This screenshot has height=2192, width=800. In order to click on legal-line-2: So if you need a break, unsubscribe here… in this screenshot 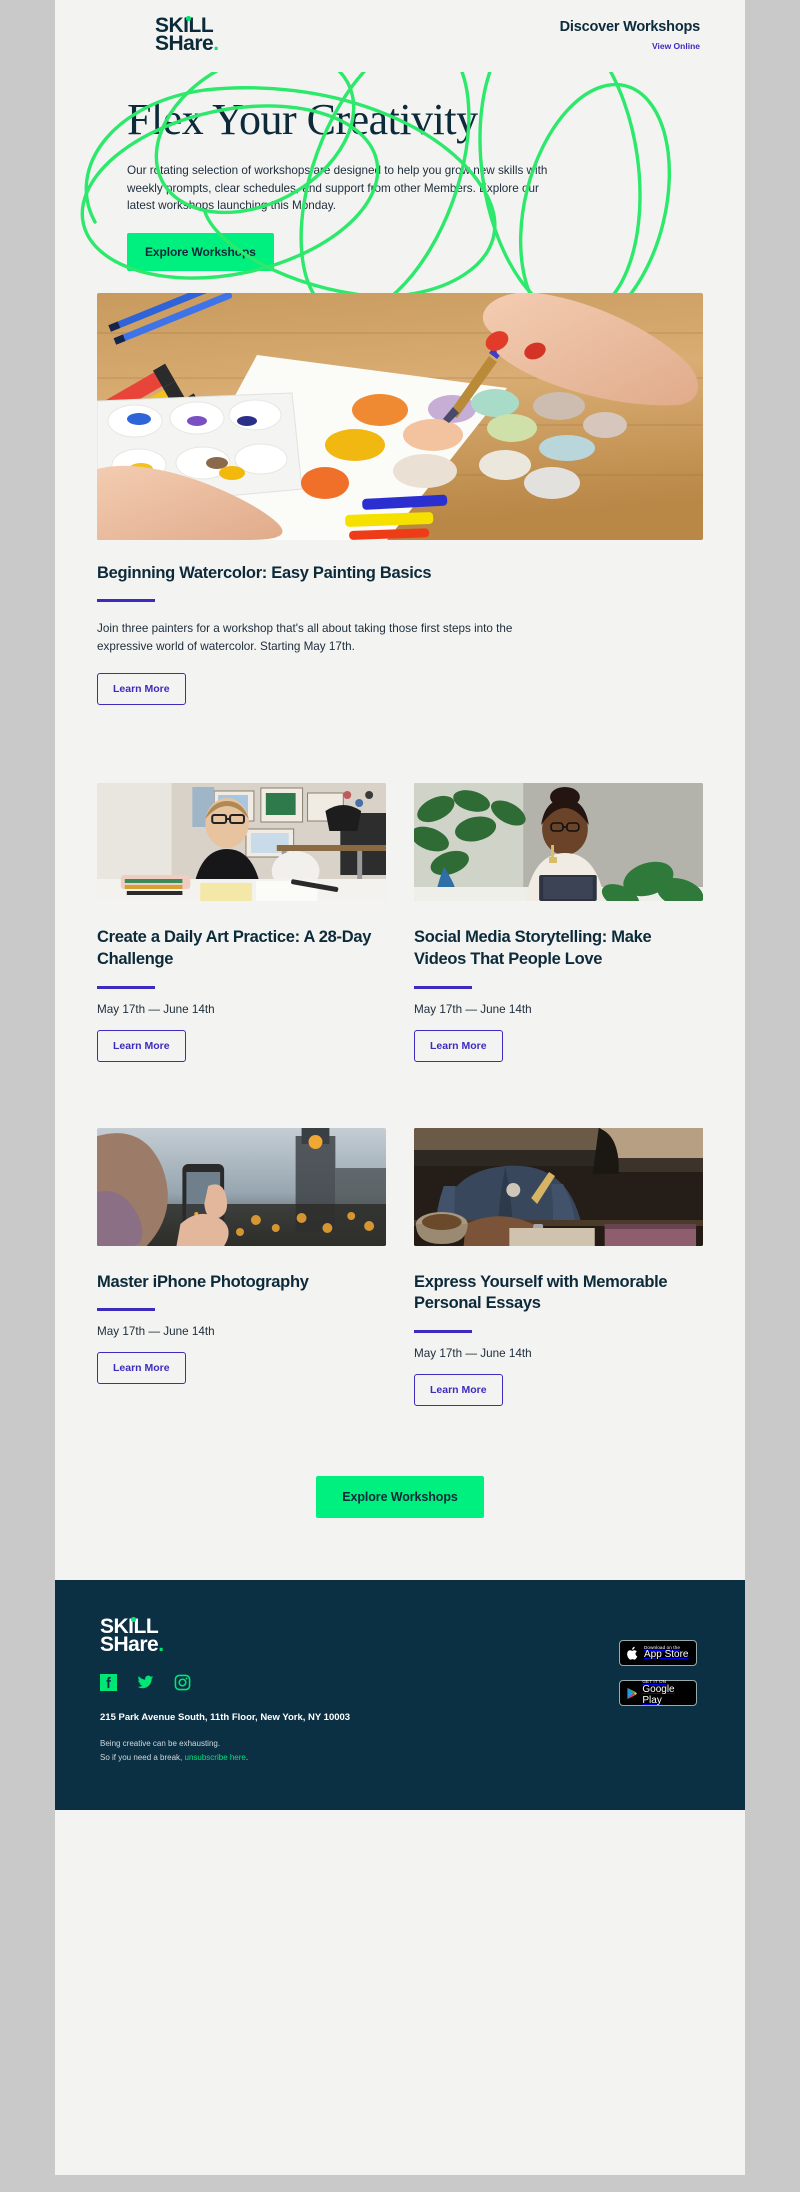, I will do `click(400, 1758)`.